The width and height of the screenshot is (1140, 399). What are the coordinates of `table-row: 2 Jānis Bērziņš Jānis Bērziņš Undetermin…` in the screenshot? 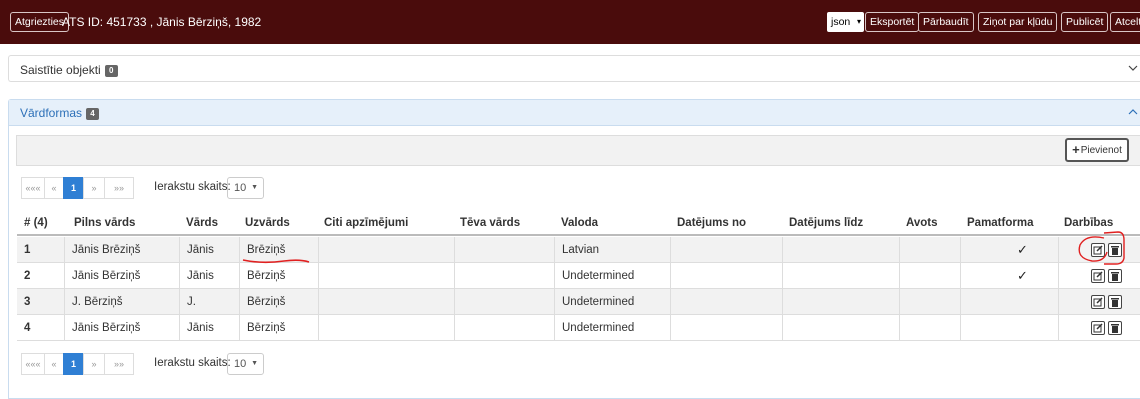 It's located at (578, 276).